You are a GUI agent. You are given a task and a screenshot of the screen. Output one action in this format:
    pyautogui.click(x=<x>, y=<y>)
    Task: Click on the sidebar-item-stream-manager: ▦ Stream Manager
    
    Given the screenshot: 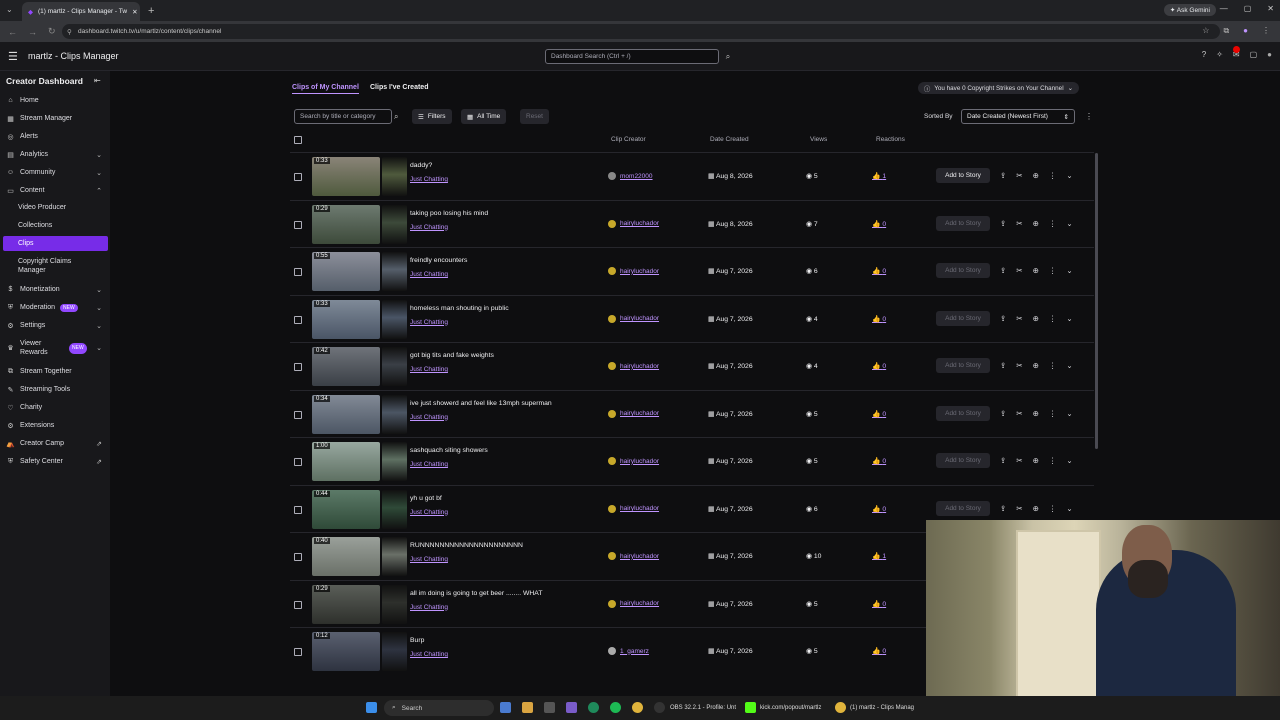 What is the action you would take?
    pyautogui.click(x=57, y=118)
    